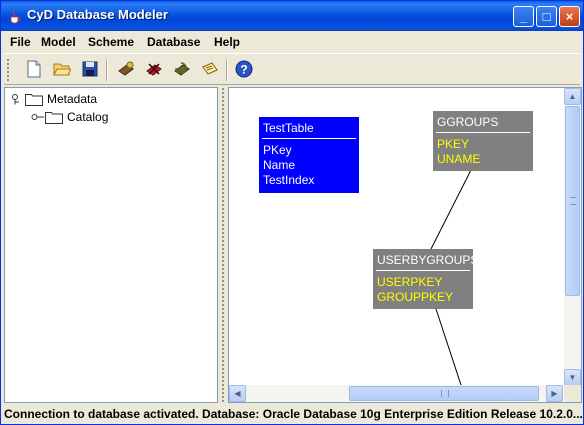 This screenshot has height=425, width=584. Describe the element at coordinates (410, 282) in the screenshot. I see `table-field: USERPKEY` at that location.